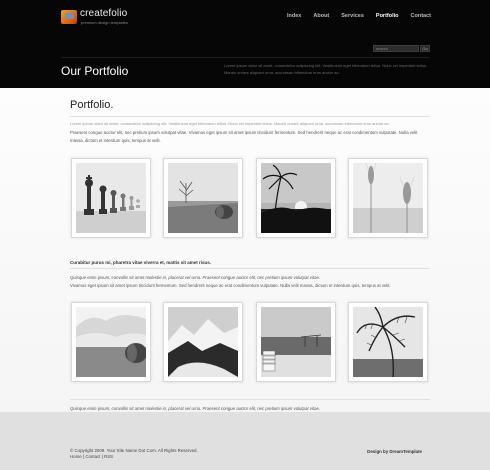  I want to click on footer-link-home: Home, so click(76, 456).